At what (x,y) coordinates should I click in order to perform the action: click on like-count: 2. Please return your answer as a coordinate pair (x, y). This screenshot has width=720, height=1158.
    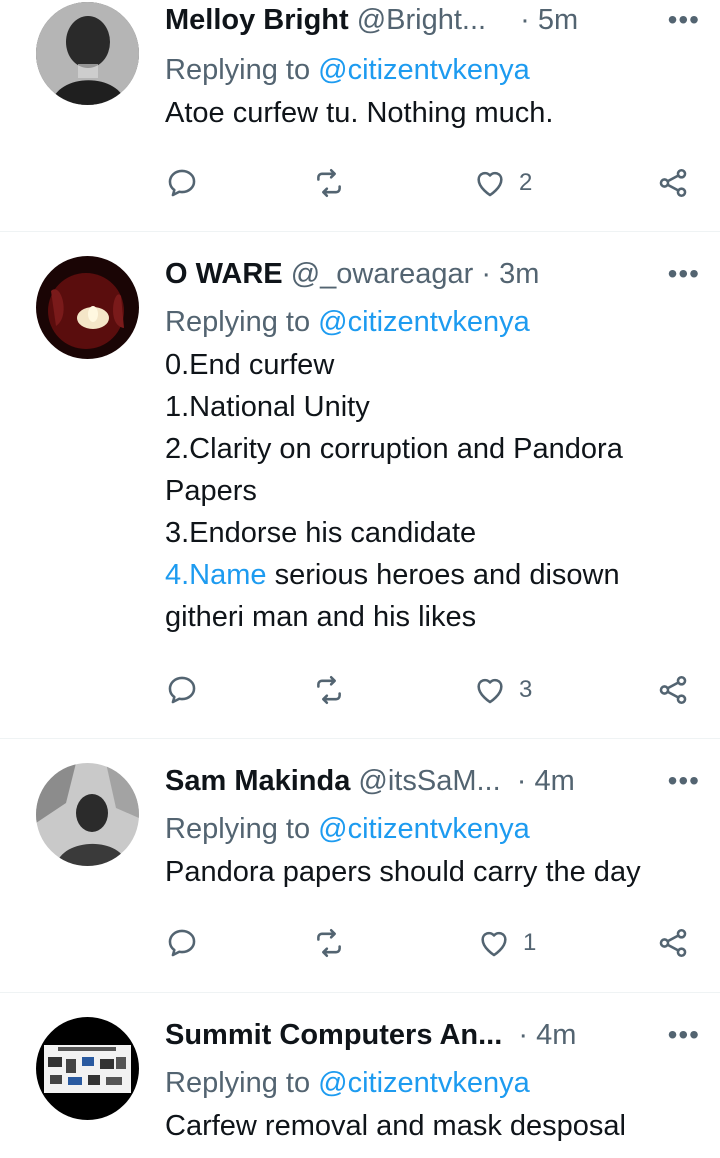
    Looking at the image, I should click on (526, 182).